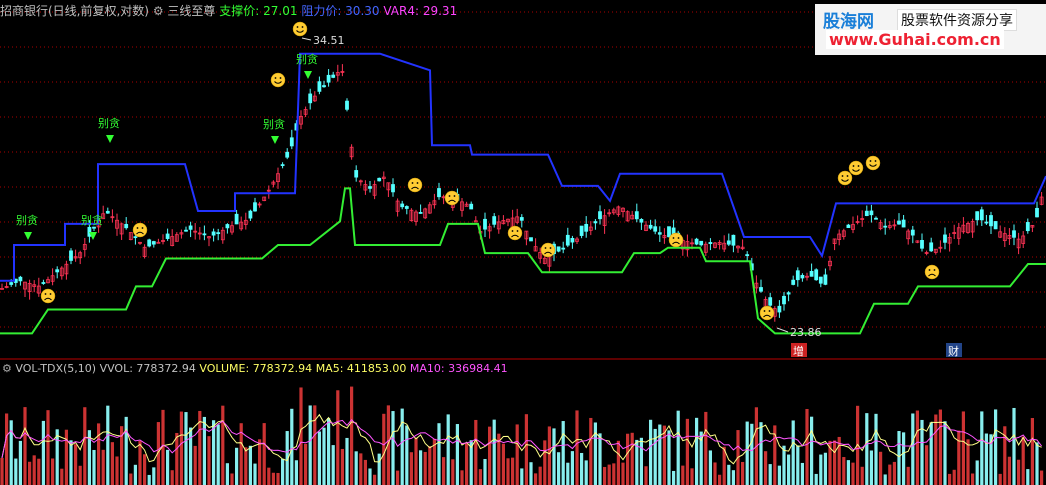  Describe the element at coordinates (376, 368) in the screenshot. I see `ma5-value: 411853.00` at that location.